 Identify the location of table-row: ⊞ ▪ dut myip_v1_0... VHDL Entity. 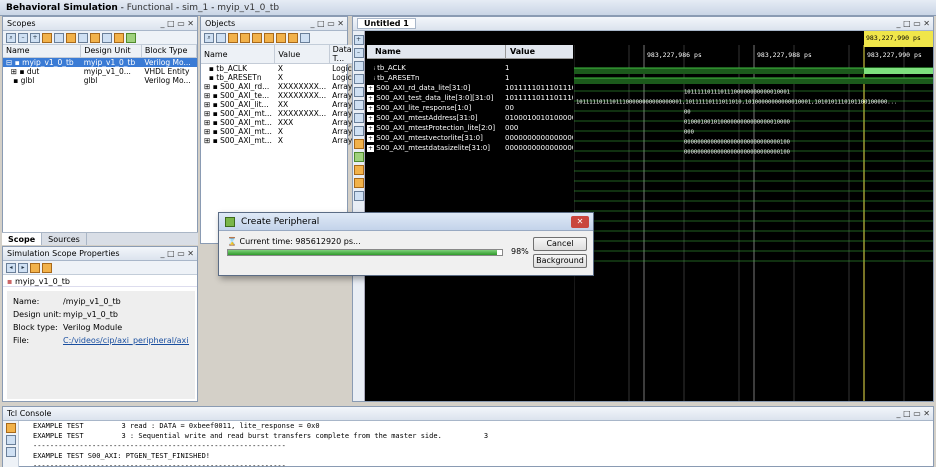
(100, 71).